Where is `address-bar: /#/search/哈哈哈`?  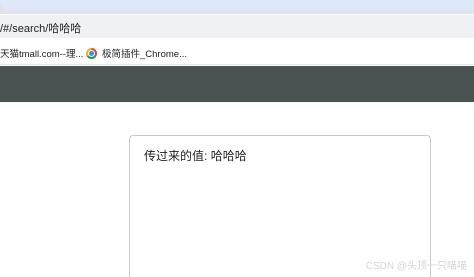 address-bar: /#/search/哈哈哈 is located at coordinates (237, 26).